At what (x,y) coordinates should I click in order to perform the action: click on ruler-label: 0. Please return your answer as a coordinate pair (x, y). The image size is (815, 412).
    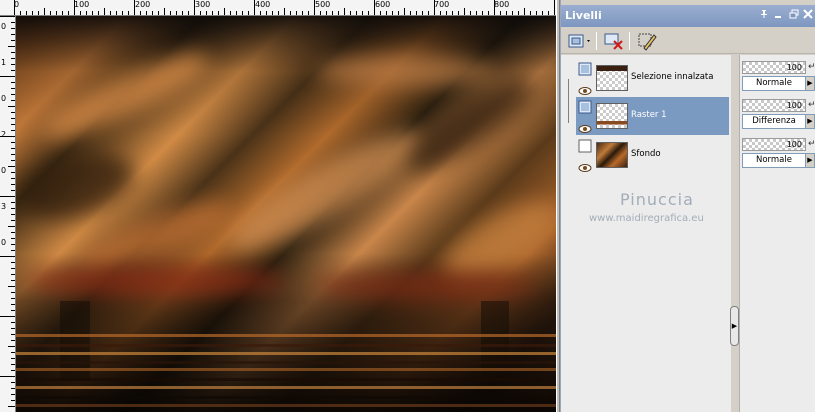
    Looking at the image, I should click on (4, 26).